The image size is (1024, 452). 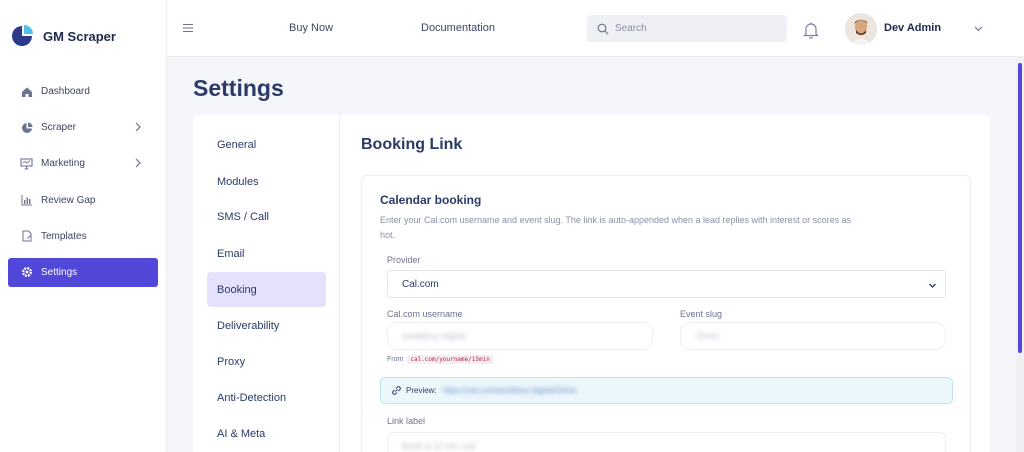 I want to click on settings-tab-anti-detection: Anti-Detection, so click(x=266, y=397).